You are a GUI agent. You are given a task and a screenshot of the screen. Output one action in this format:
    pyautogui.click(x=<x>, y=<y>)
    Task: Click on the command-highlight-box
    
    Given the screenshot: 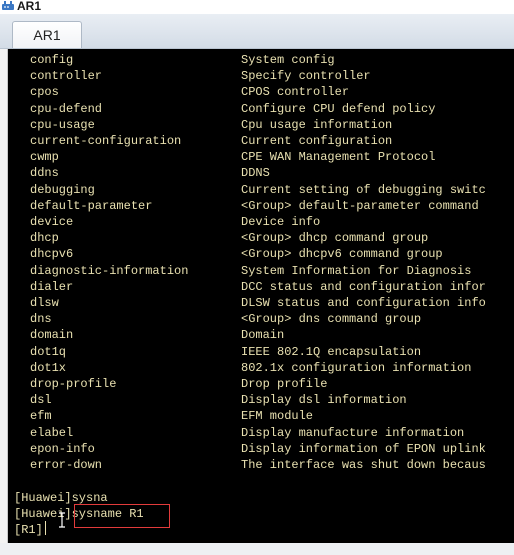 What is the action you would take?
    pyautogui.click(x=122, y=516)
    